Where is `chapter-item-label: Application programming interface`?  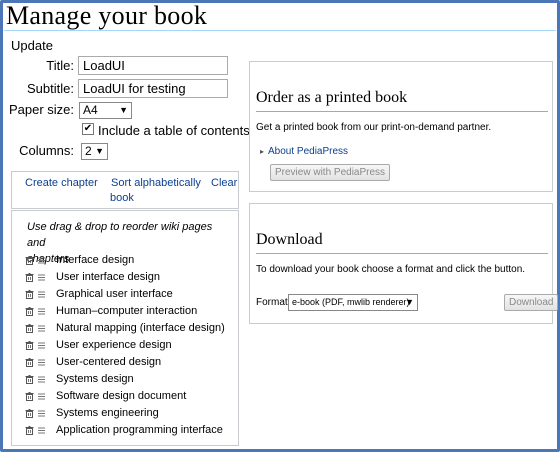
chapter-item-label: Application programming interface is located at coordinates (139, 430).